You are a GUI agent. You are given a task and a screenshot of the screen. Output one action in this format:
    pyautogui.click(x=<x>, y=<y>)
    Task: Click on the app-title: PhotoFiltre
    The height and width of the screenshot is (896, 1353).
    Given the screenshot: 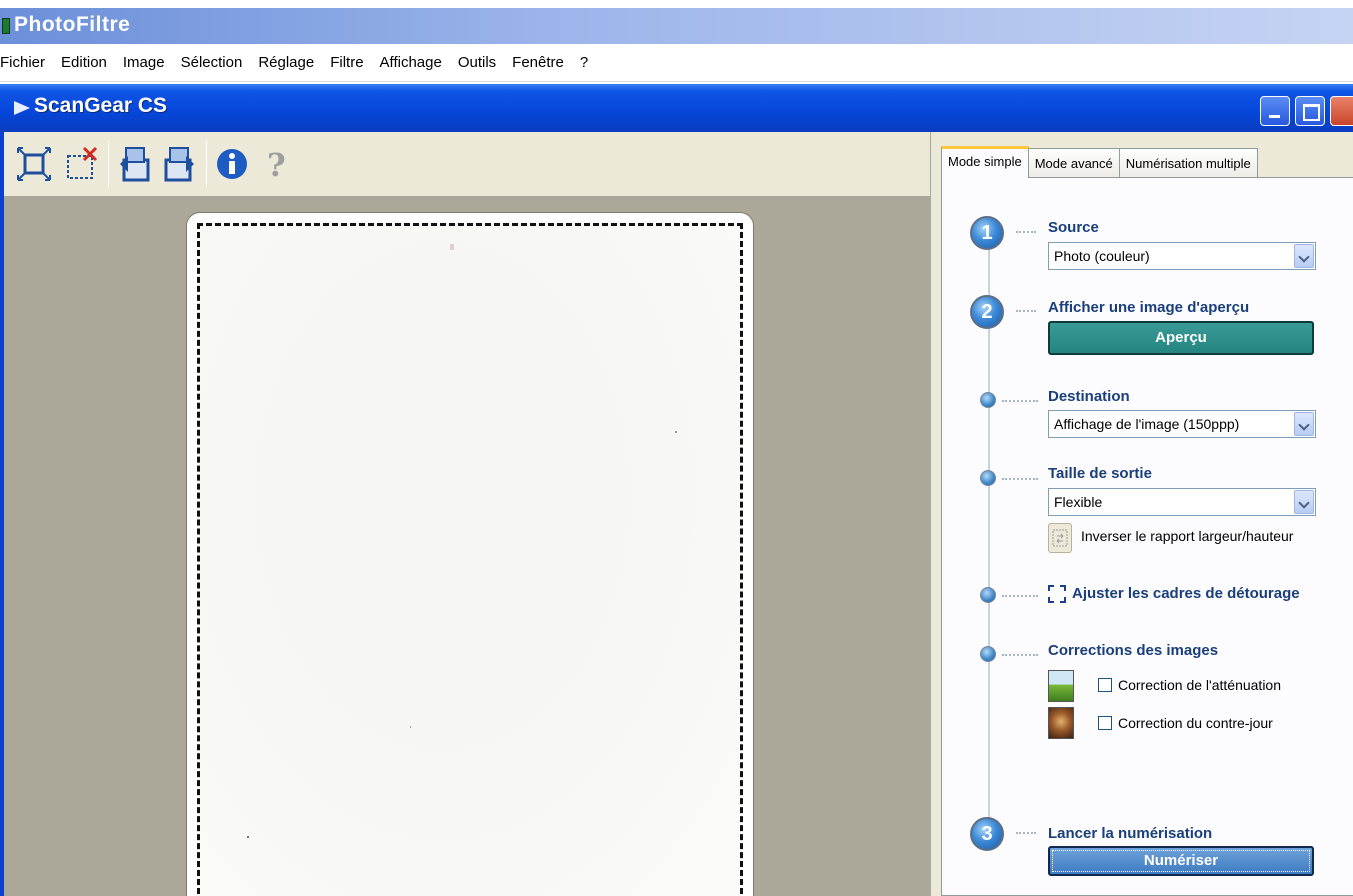 What is the action you would take?
    pyautogui.click(x=72, y=24)
    